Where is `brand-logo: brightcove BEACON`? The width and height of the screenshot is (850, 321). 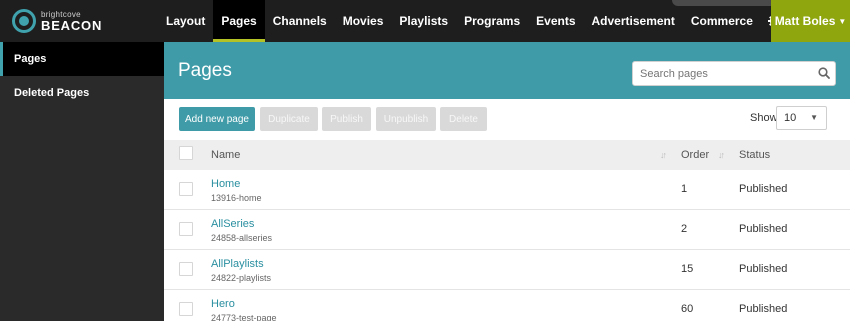 brand-logo: brightcove BEACON is located at coordinates (57, 21).